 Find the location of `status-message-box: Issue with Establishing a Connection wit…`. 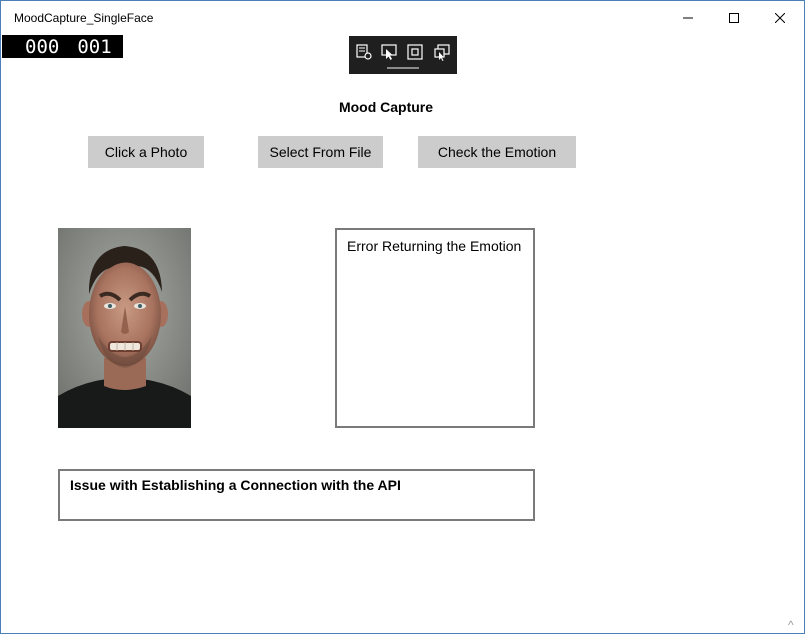

status-message-box: Issue with Establishing a Connection wit… is located at coordinates (296, 495).